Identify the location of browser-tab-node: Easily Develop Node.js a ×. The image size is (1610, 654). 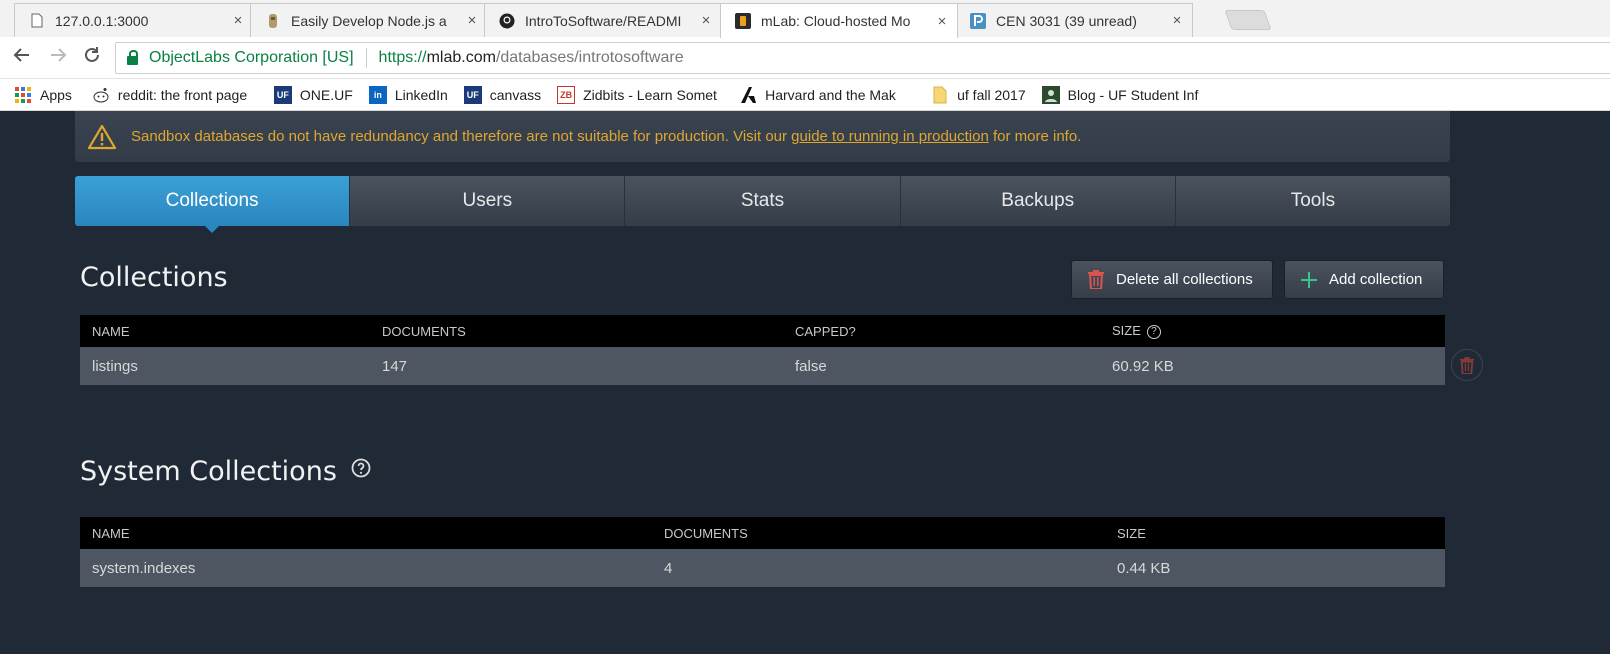
(369, 20).